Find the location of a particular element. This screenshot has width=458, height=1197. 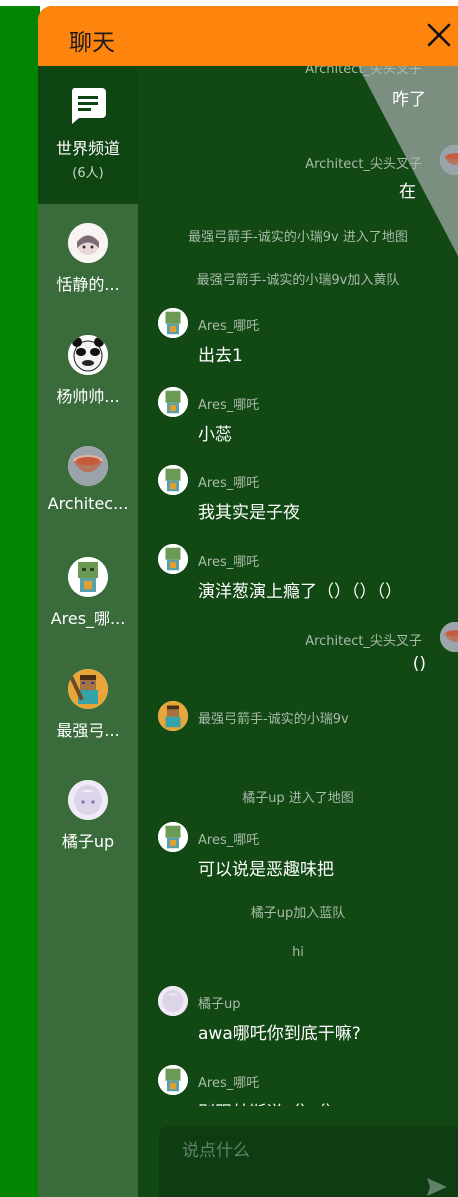

message-text: 在 is located at coordinates (407, 192).